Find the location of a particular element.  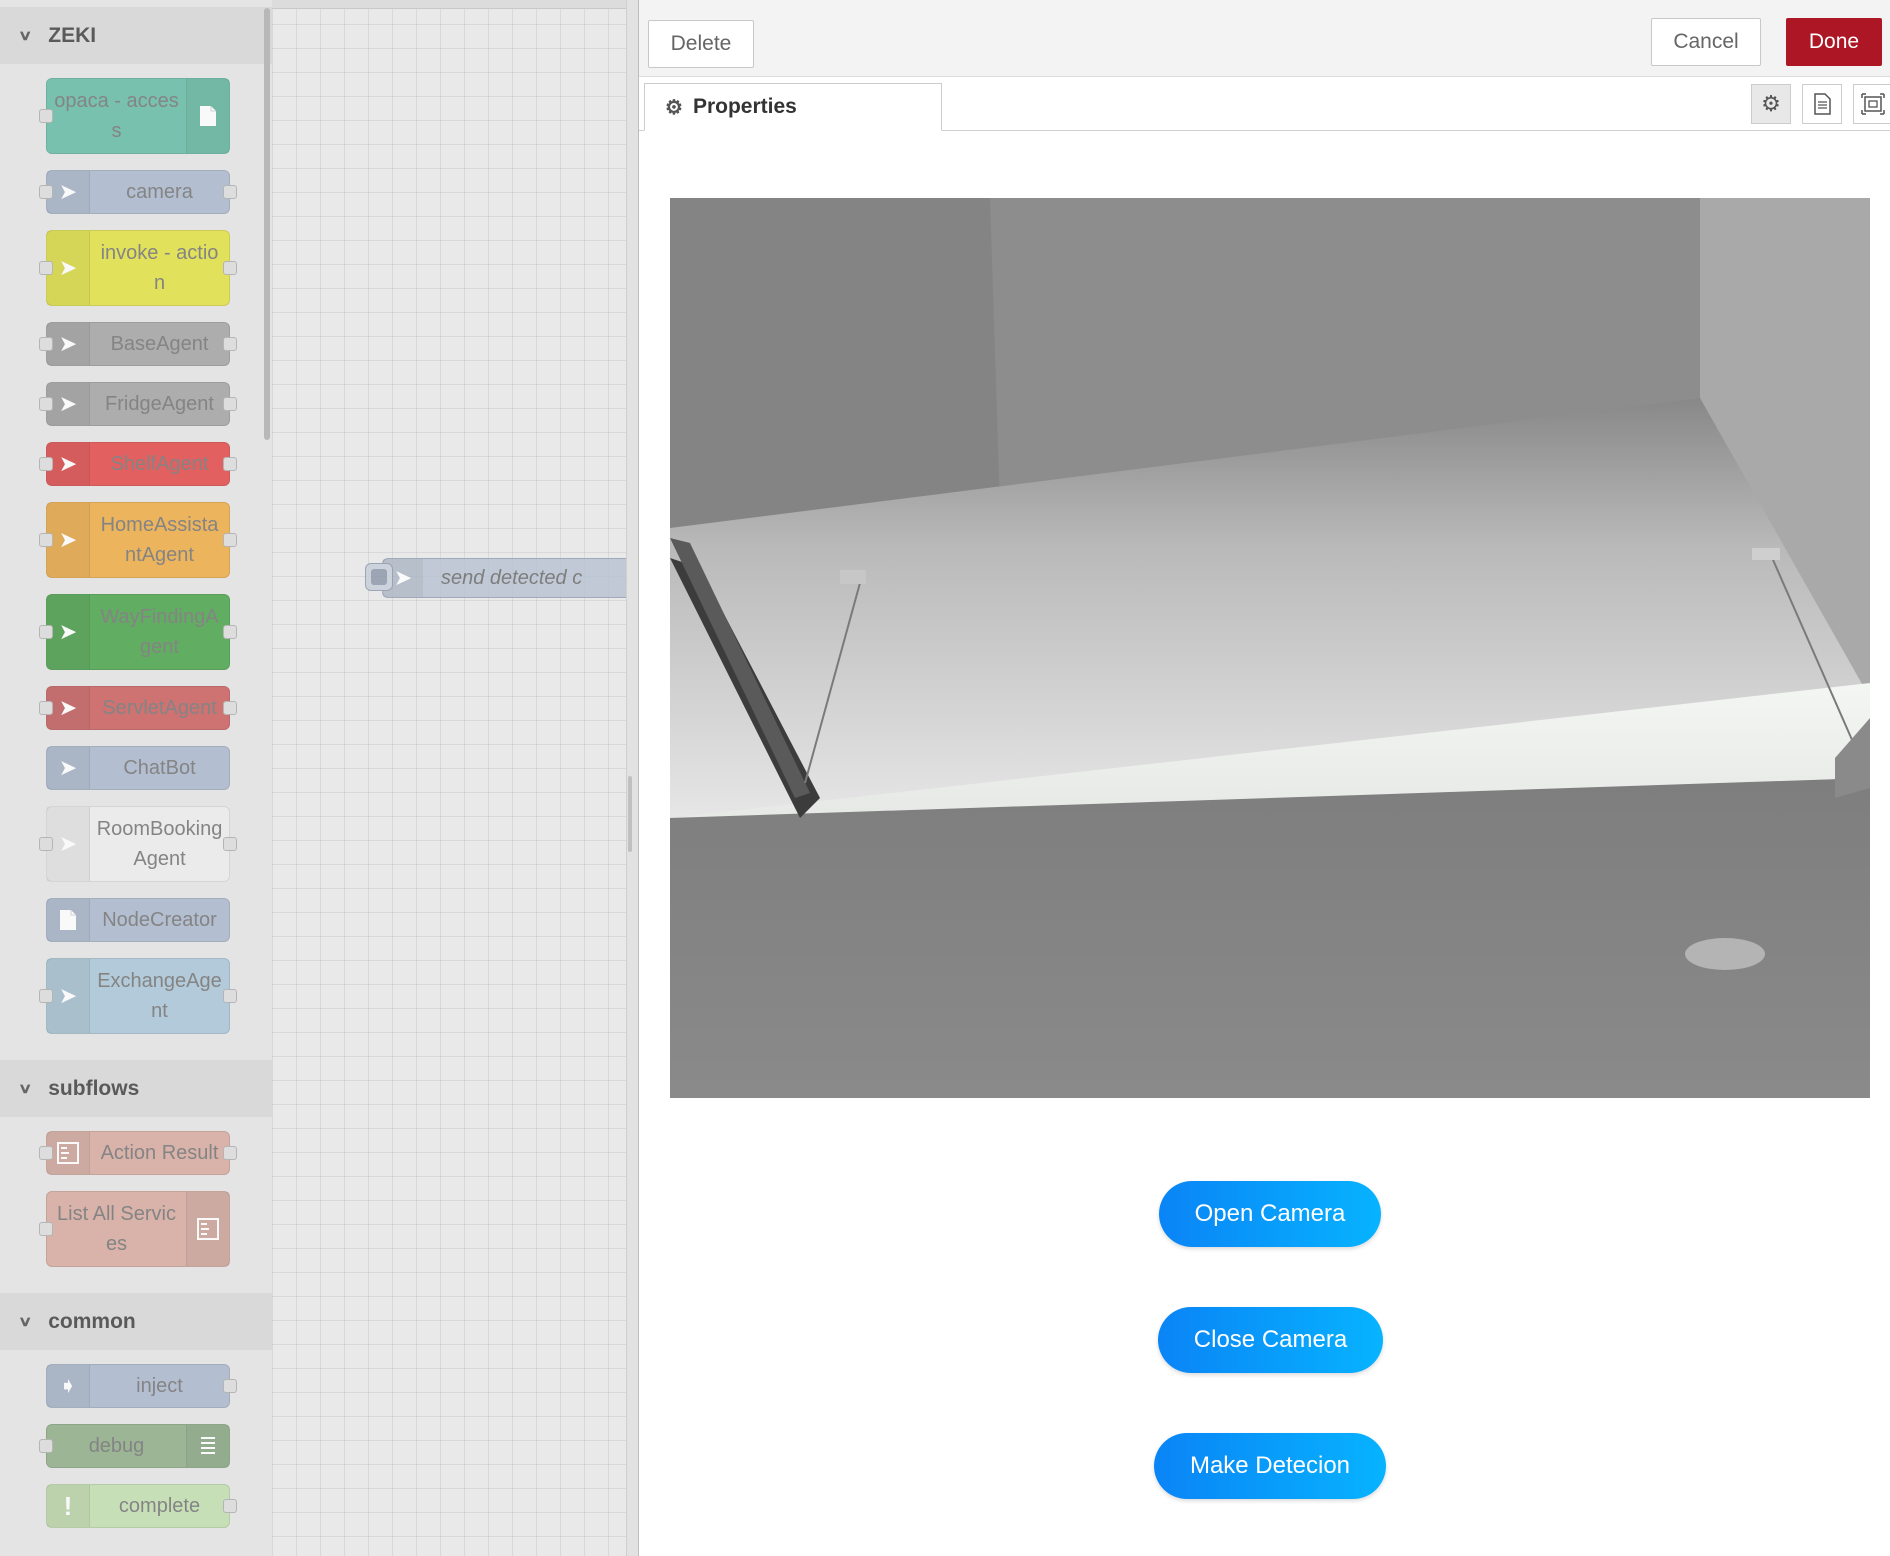

palette-node-label: HomeAssistantAgent is located at coordinates (159, 540).